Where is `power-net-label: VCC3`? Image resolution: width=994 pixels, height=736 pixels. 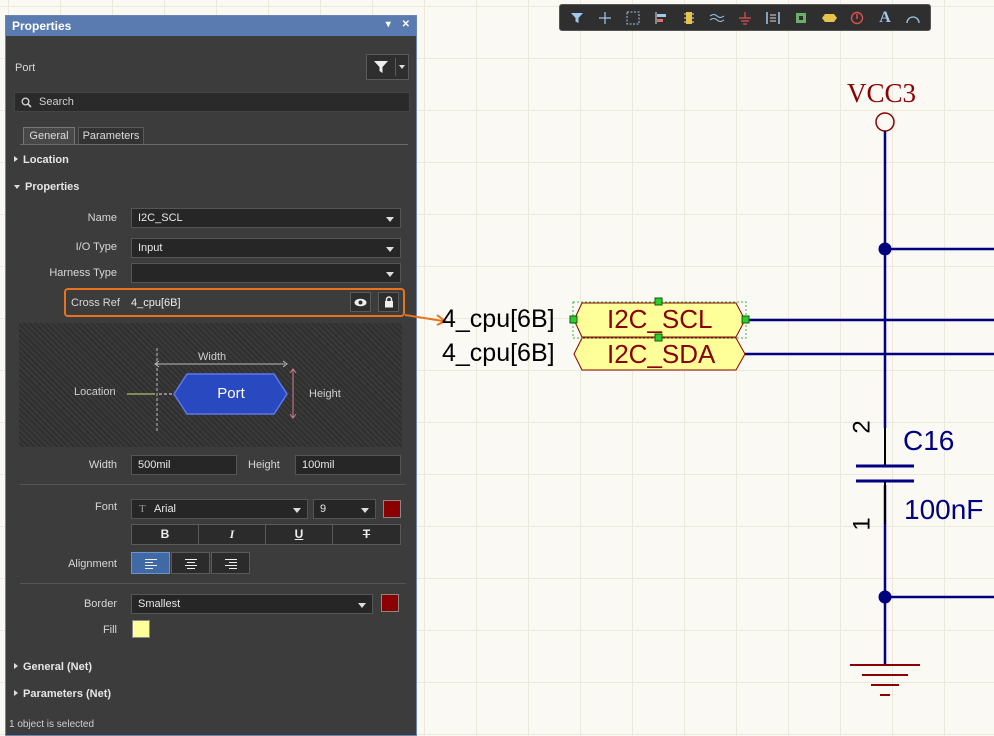
power-net-label: VCC3 is located at coordinates (882, 93).